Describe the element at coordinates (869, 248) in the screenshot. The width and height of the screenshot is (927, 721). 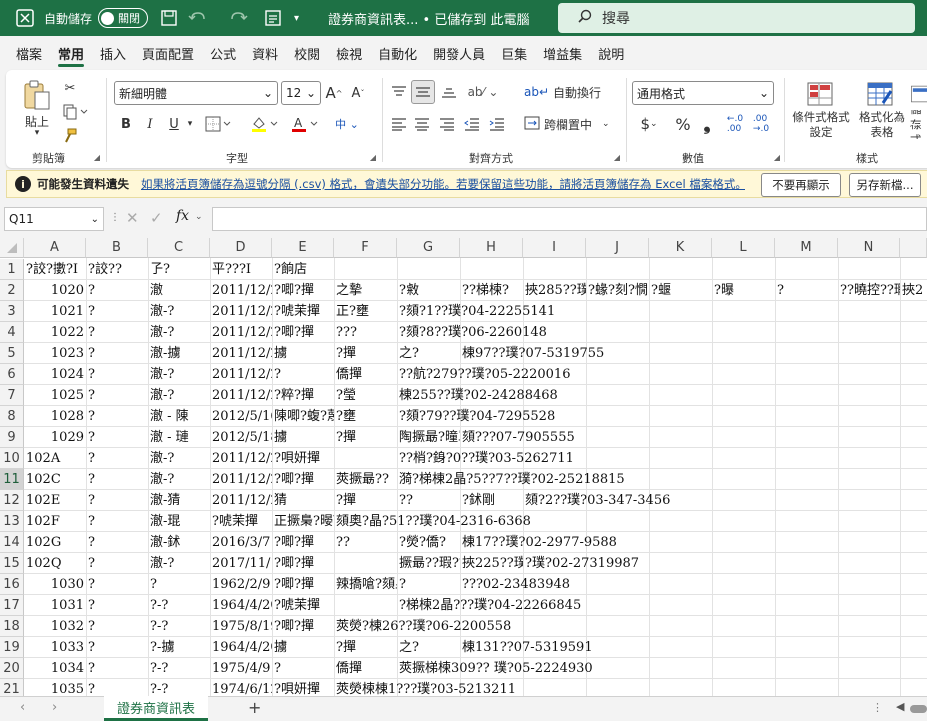
I see `column-header-n: N` at that location.